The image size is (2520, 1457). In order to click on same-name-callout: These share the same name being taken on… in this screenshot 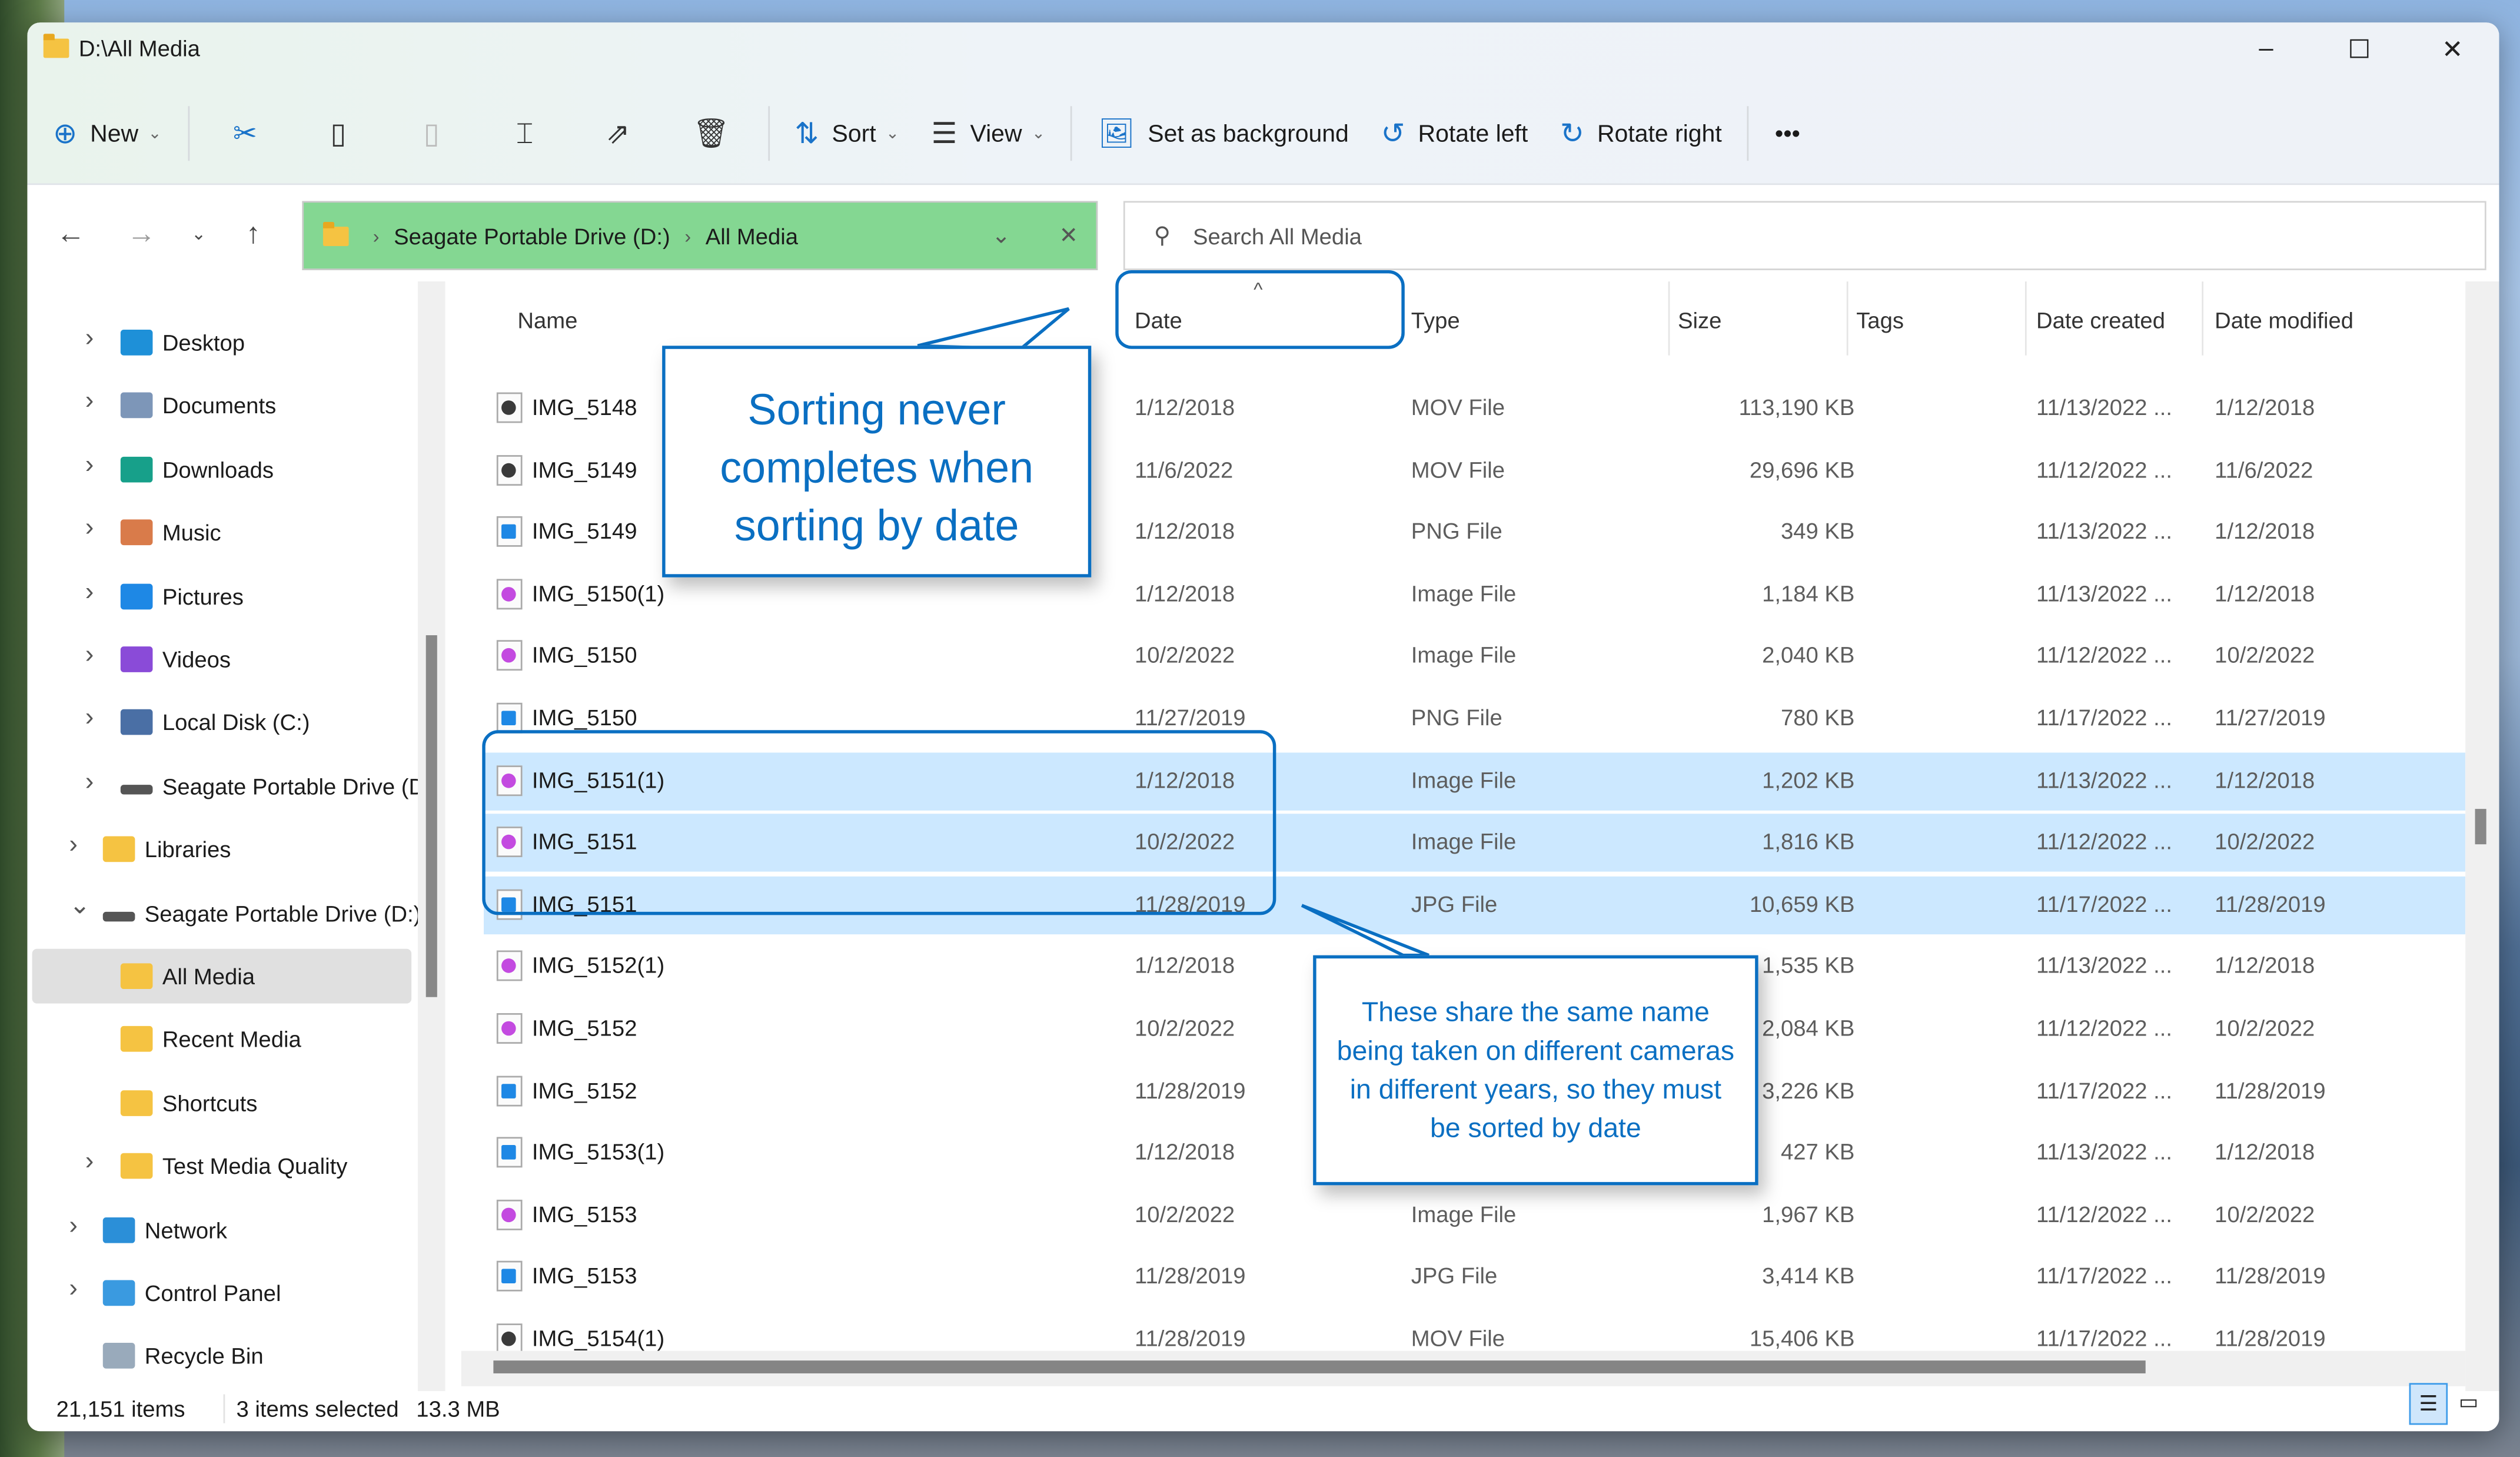, I will do `click(1535, 1070)`.